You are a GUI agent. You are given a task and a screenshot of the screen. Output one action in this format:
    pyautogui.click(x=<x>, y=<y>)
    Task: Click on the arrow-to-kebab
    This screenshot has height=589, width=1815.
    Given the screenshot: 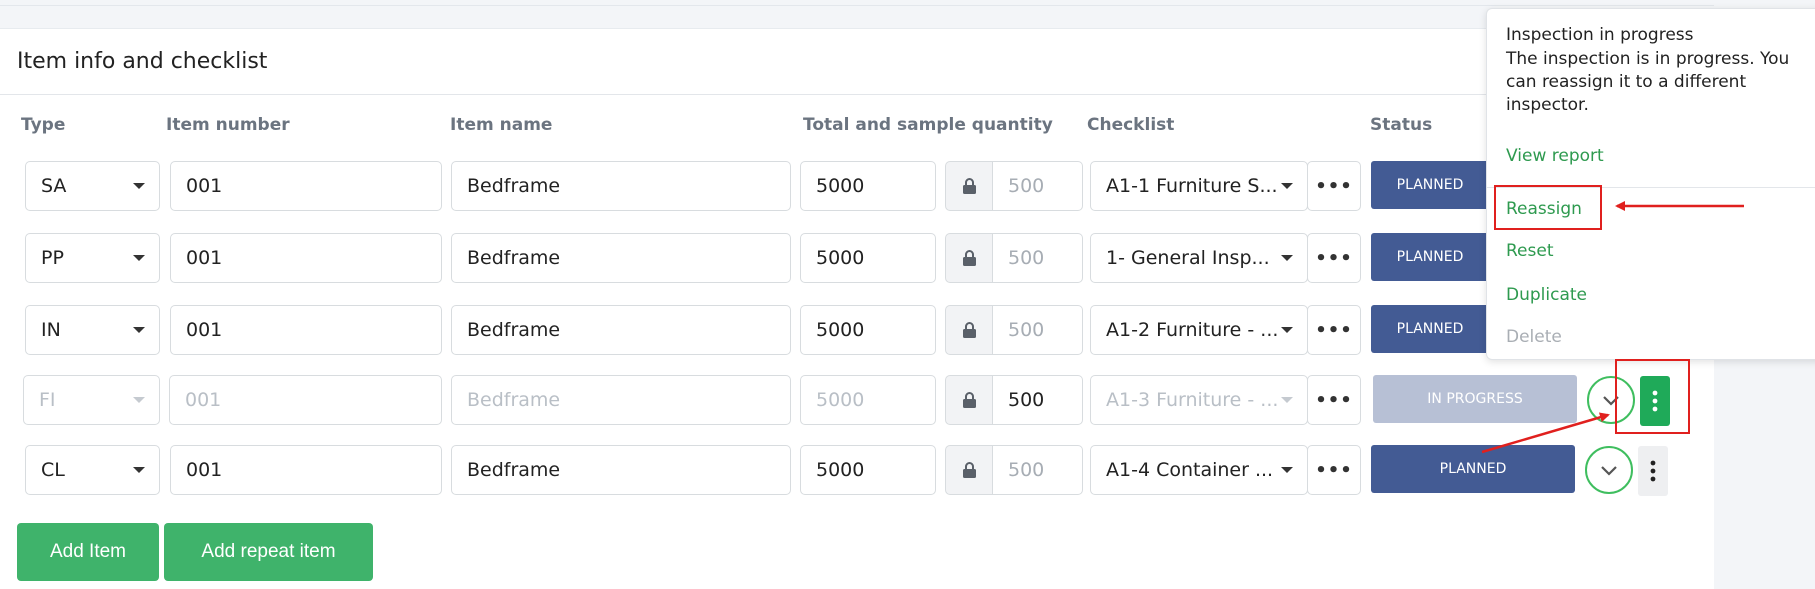 What is the action you would take?
    pyautogui.click(x=1545, y=433)
    